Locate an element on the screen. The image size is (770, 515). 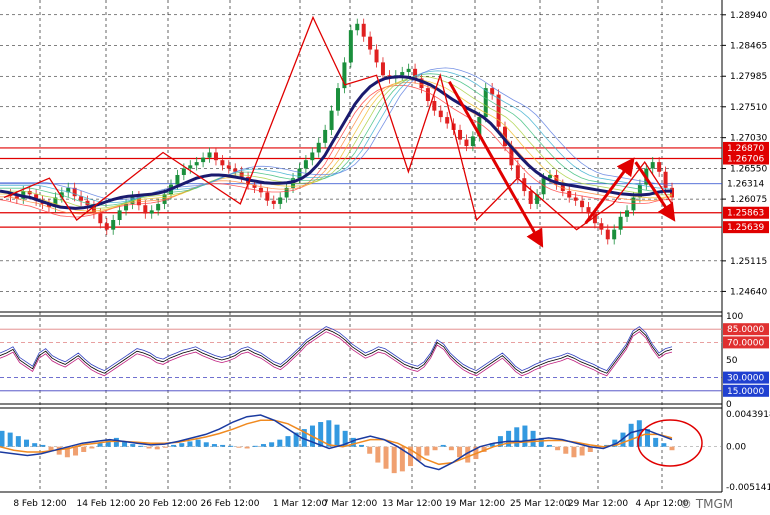
price-tick-label: 1.28940 is located at coordinates (748, 16).